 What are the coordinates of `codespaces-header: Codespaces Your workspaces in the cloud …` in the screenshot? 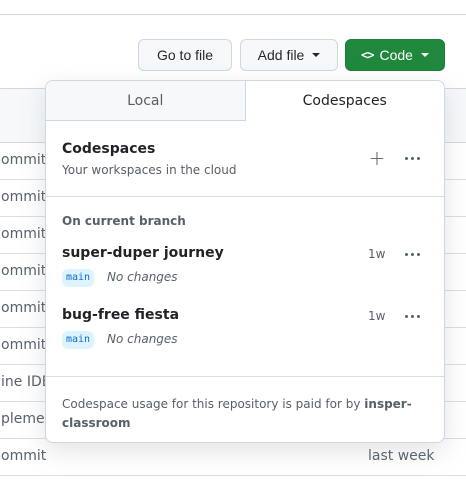 It's located at (245, 159).